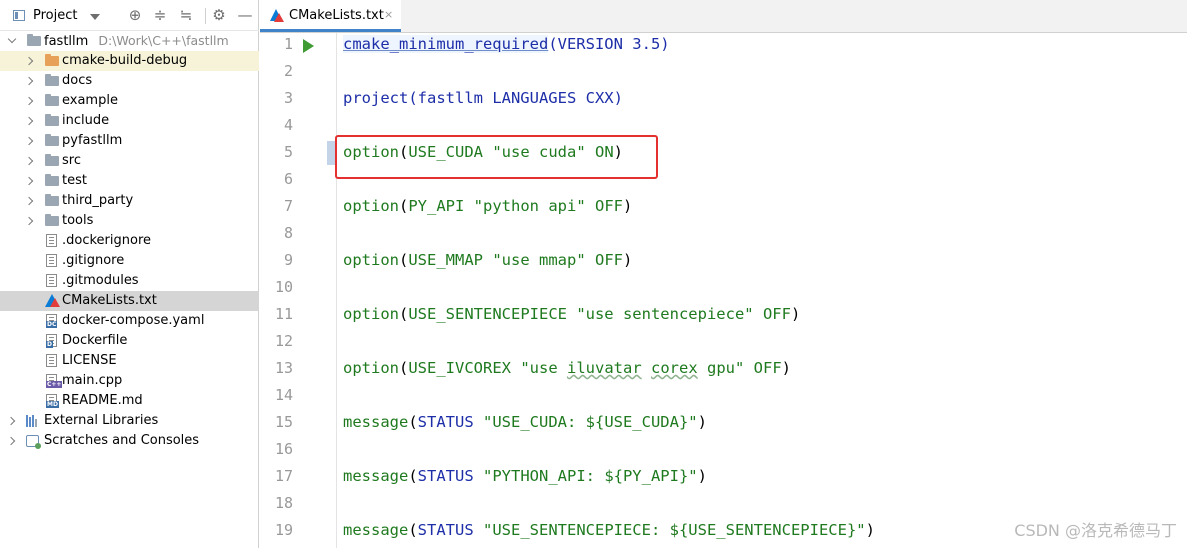 The width and height of the screenshot is (1187, 548). Describe the element at coordinates (129, 81) in the screenshot. I see `tree-item-docs: docs` at that location.